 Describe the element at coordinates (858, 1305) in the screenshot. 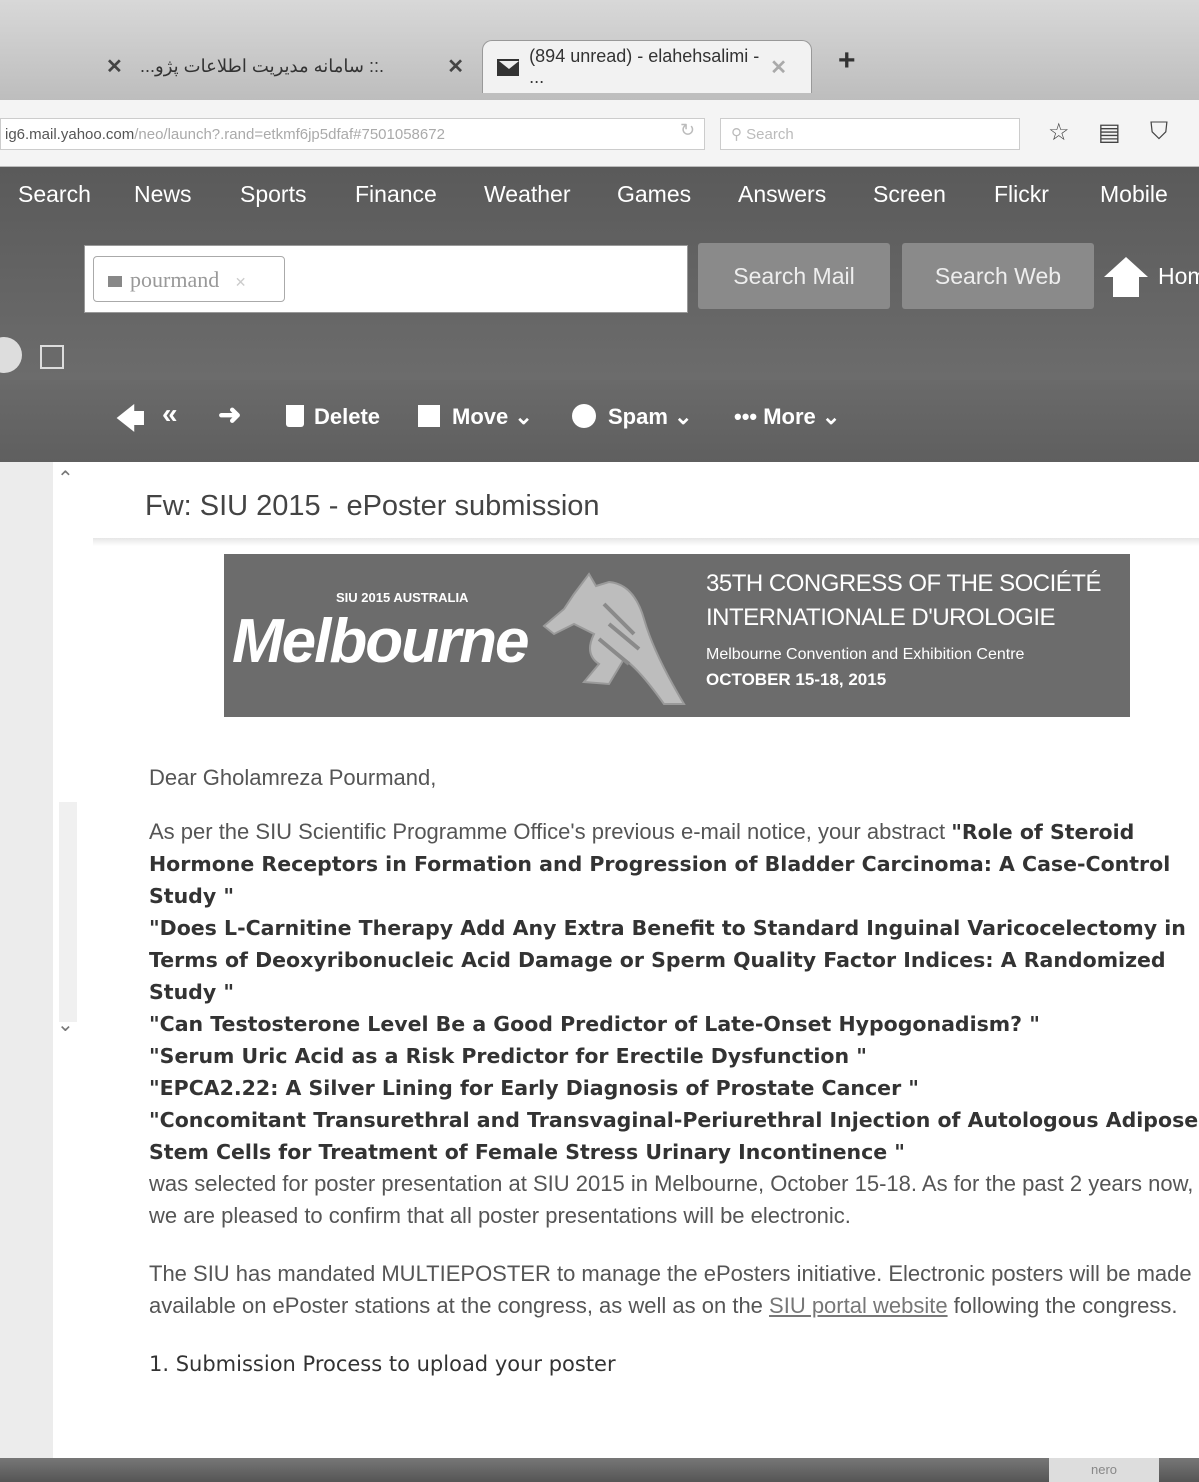

I see `siu-portal-link: SIU portal website` at that location.